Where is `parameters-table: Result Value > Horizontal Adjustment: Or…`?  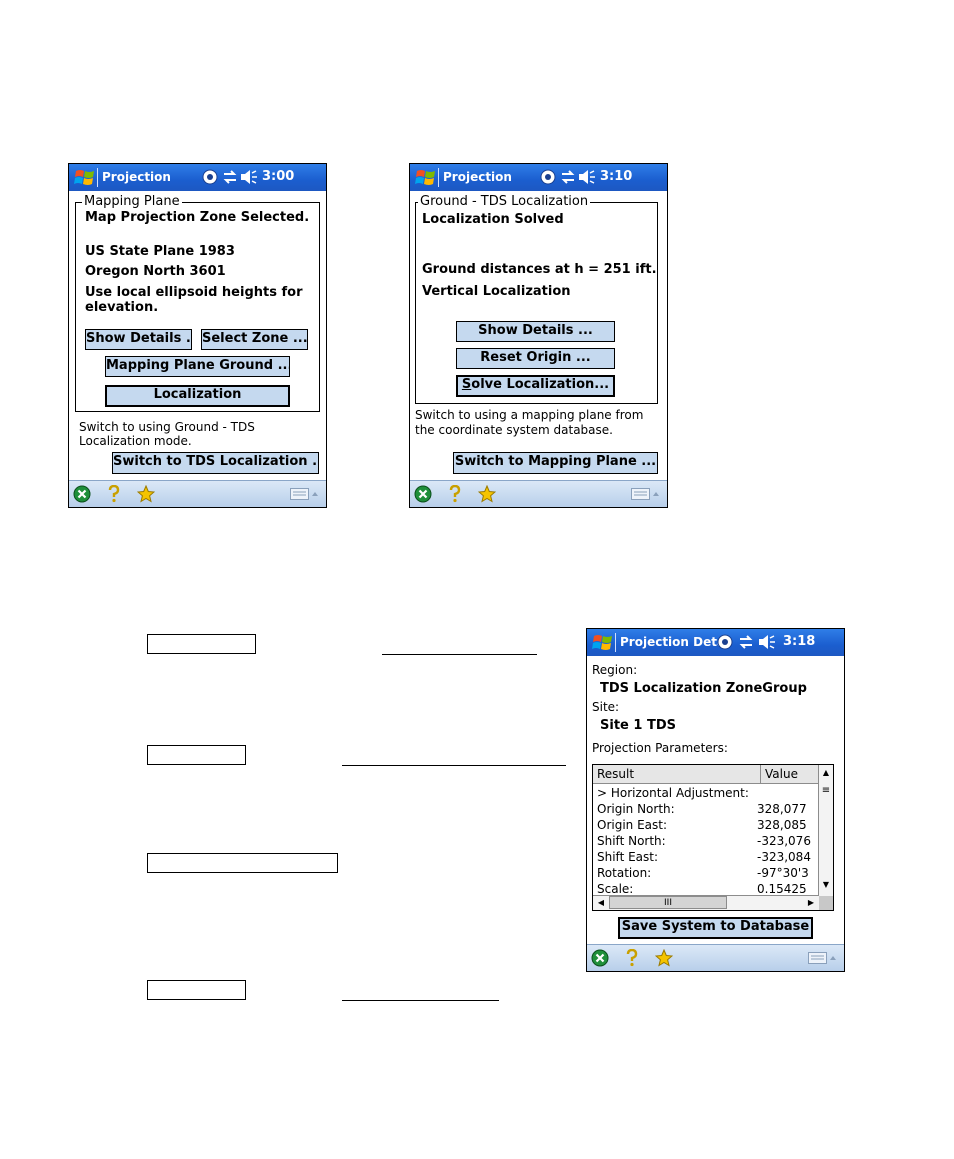 parameters-table: Result Value > Horizontal Adjustment: Or… is located at coordinates (713, 837).